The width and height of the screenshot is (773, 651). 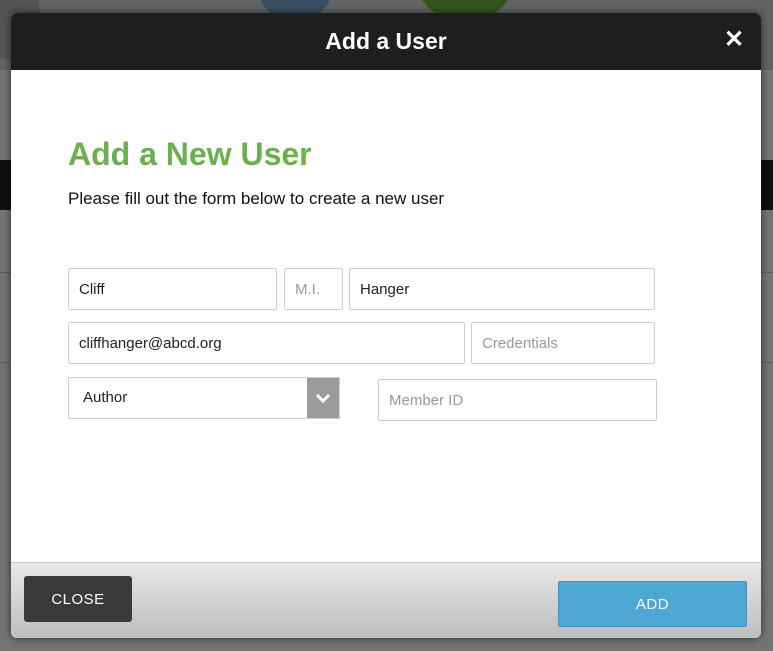 What do you see at coordinates (266, 343) in the screenshot?
I see `email-input` at bounding box center [266, 343].